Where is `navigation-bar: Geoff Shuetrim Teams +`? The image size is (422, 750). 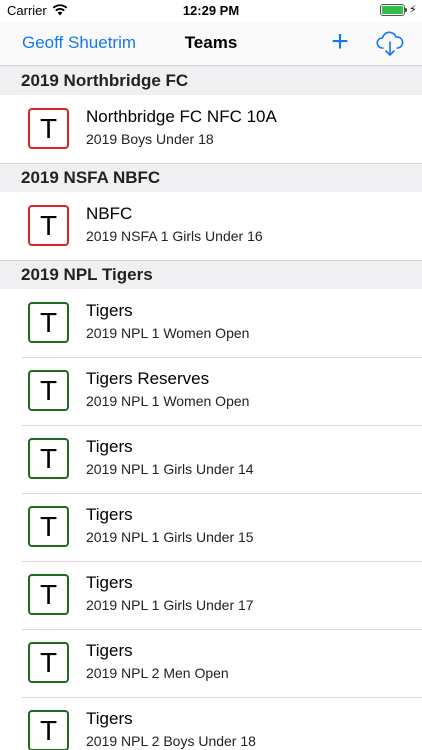 navigation-bar: Geoff Shuetrim Teams + is located at coordinates (211, 44).